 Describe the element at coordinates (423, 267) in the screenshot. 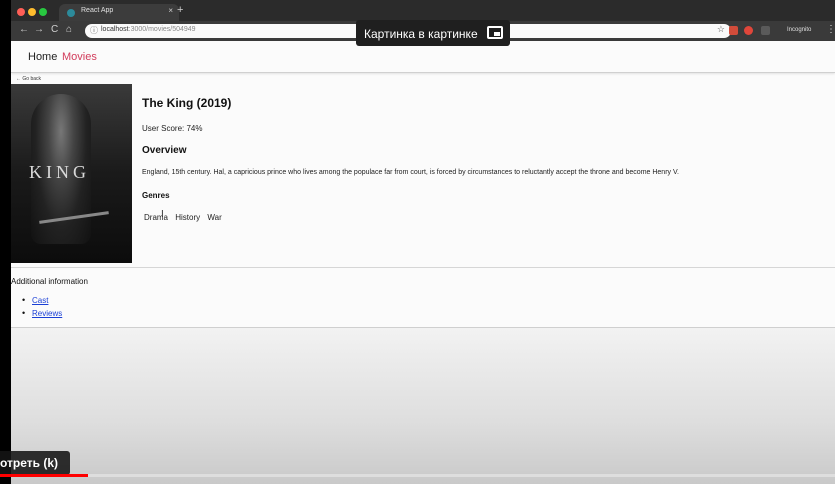

I see `divider` at that location.